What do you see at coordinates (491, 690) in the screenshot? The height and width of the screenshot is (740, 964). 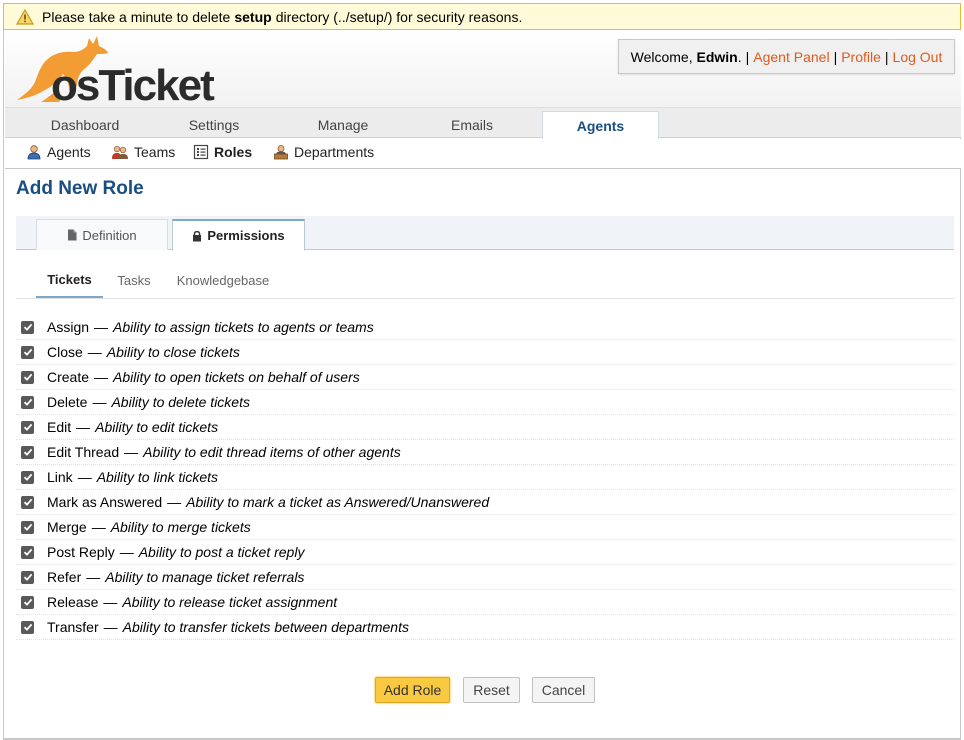 I see `reset-button: Reset` at bounding box center [491, 690].